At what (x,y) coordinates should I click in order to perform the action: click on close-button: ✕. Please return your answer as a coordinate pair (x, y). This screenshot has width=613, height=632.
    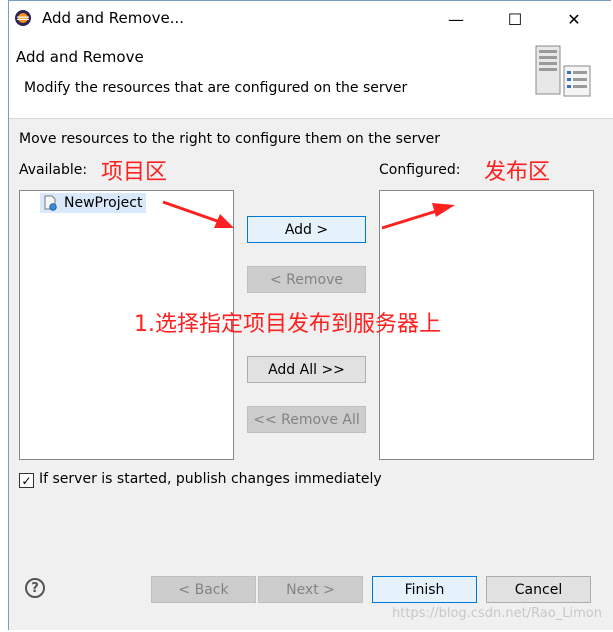
    Looking at the image, I should click on (574, 19).